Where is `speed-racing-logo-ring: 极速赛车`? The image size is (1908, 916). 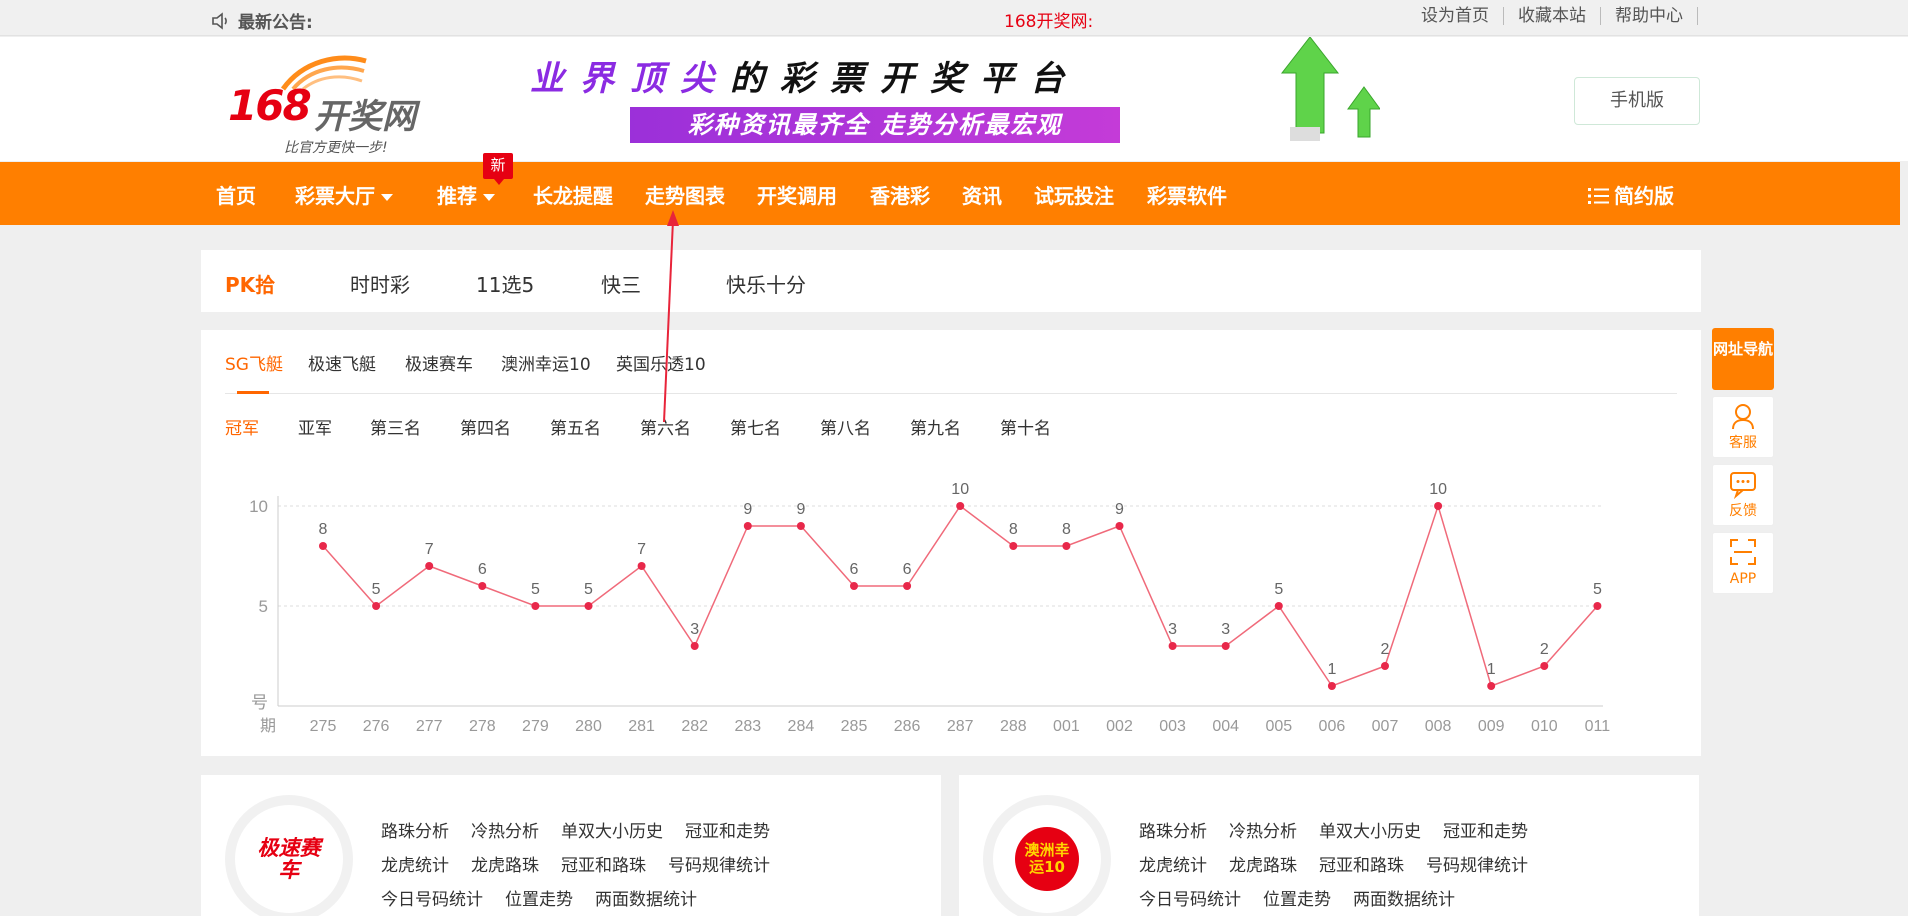 speed-racing-logo-ring: 极速赛车 is located at coordinates (289, 855).